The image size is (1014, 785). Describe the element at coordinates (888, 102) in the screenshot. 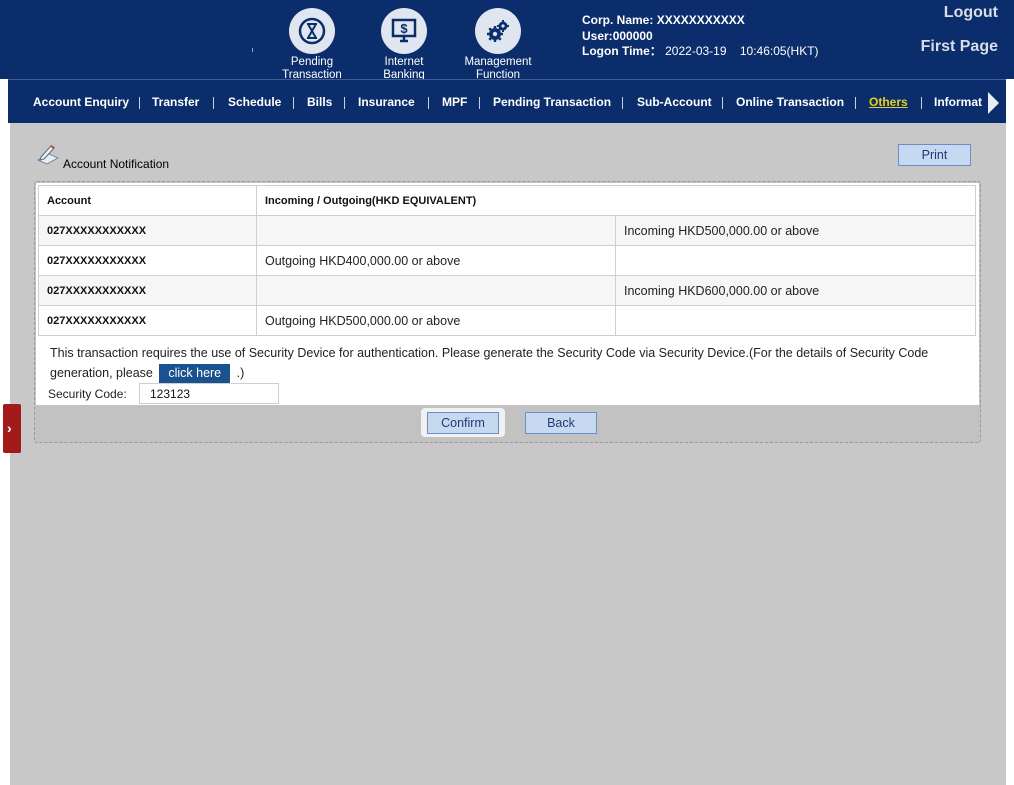

I see `nav-item-others: Others` at that location.